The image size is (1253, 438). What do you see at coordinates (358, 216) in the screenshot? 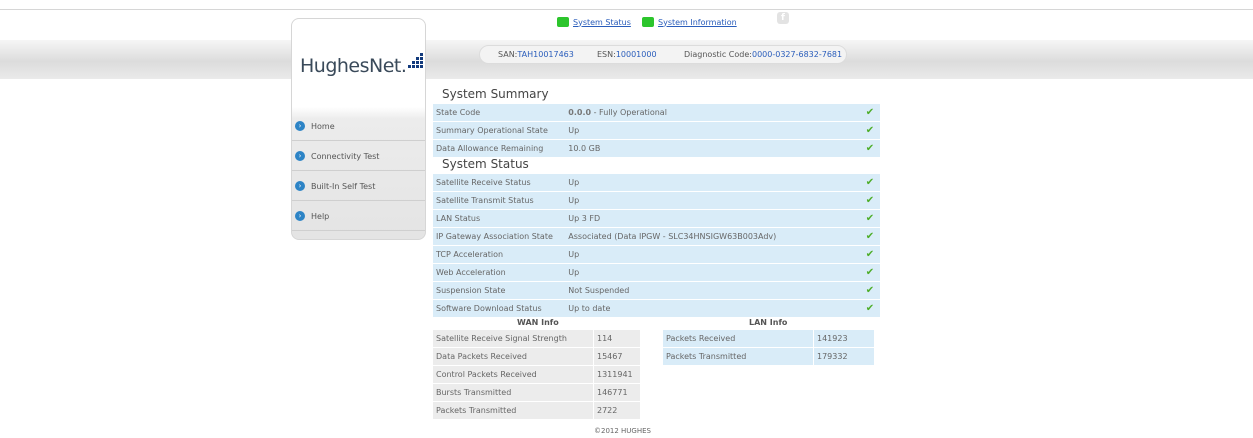
I see `sidebar-item-help: › Help` at bounding box center [358, 216].